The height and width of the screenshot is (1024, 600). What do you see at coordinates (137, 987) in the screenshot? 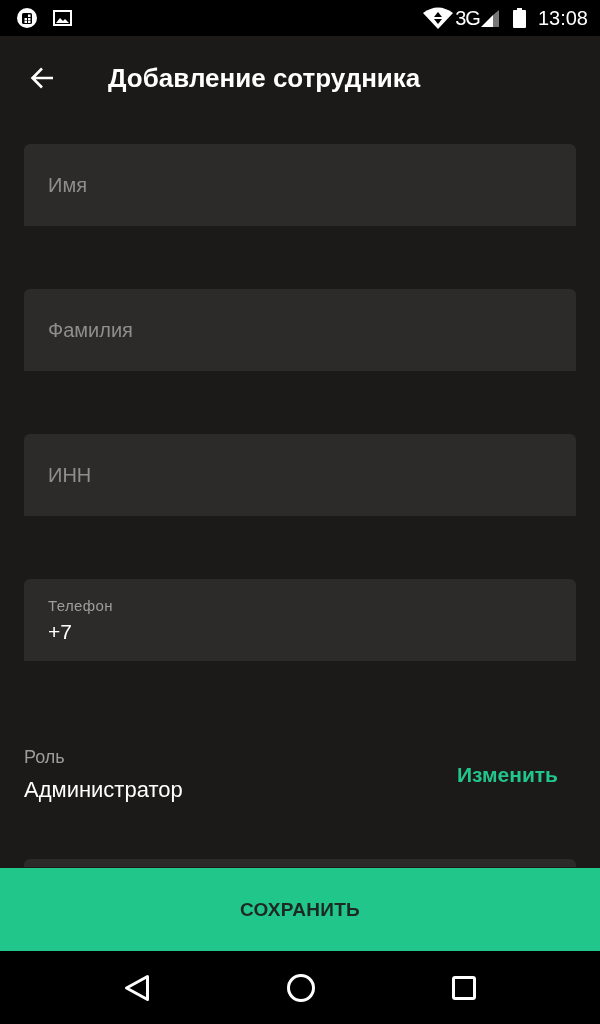
I see `back-triangle-icon` at bounding box center [137, 987].